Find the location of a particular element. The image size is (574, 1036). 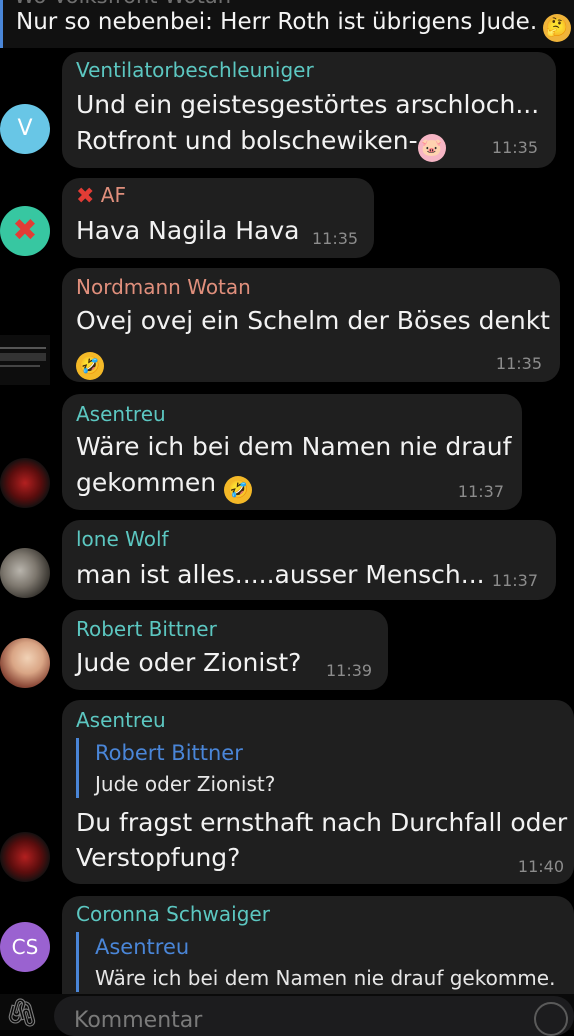

avatar-initials: CS is located at coordinates (25, 947).